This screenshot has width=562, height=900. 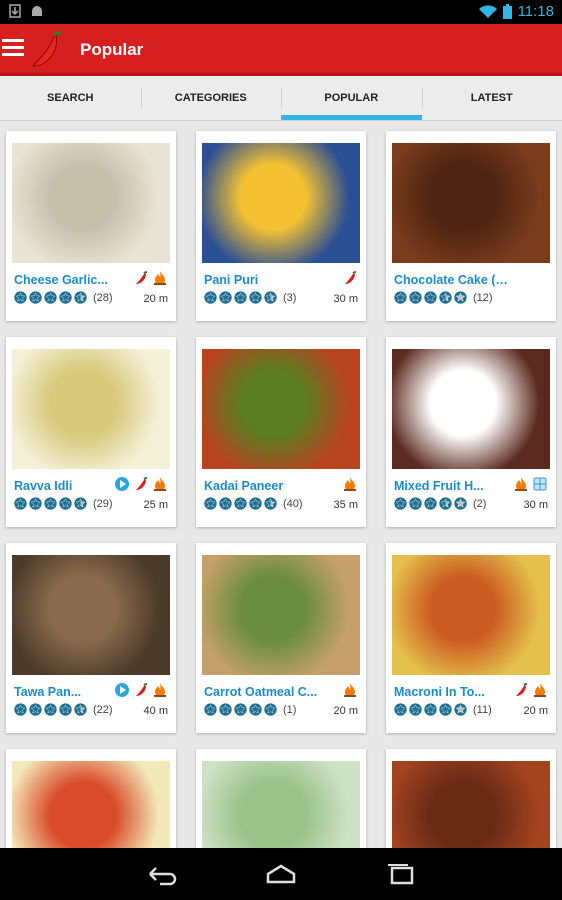 I want to click on recipe-card: Pani Puri (3) 30 m, so click(x=281, y=226).